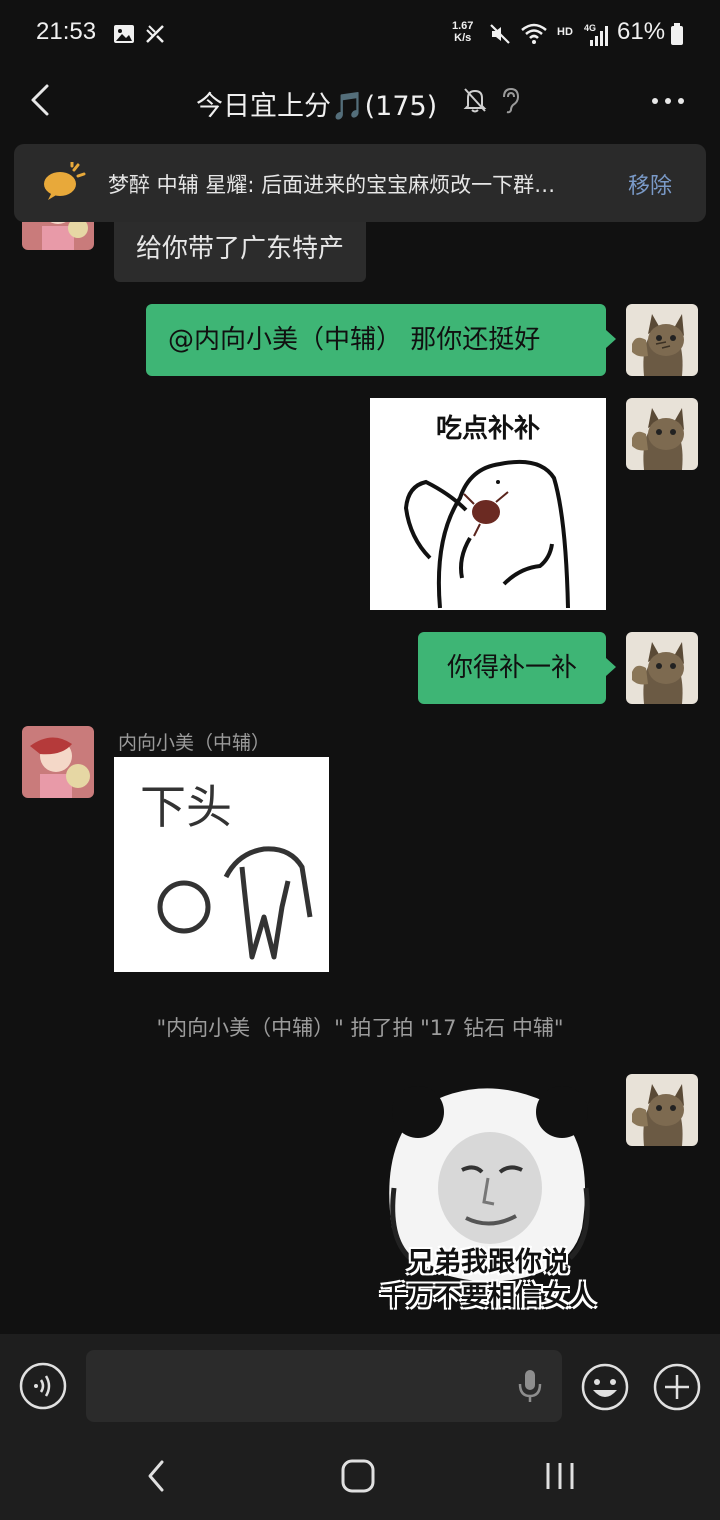  Describe the element at coordinates (124, 34) in the screenshot. I see `gallery-icon` at that location.